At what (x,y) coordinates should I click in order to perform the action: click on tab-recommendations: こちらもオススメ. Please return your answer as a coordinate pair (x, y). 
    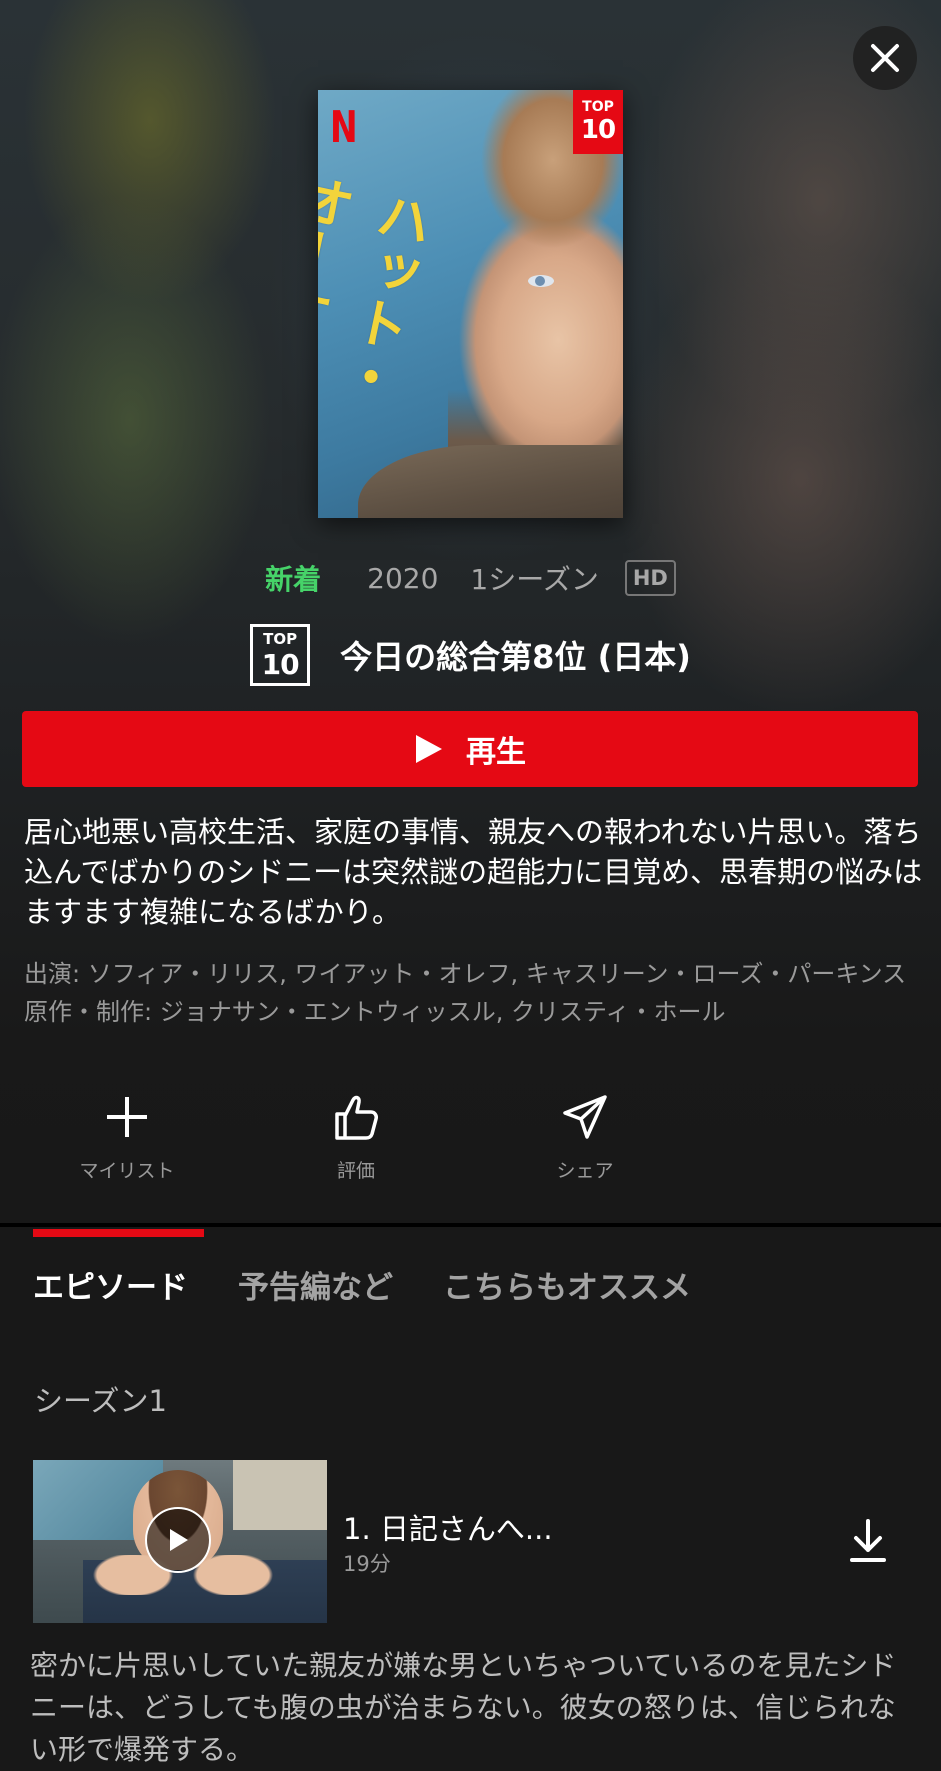
    Looking at the image, I should click on (567, 1284).